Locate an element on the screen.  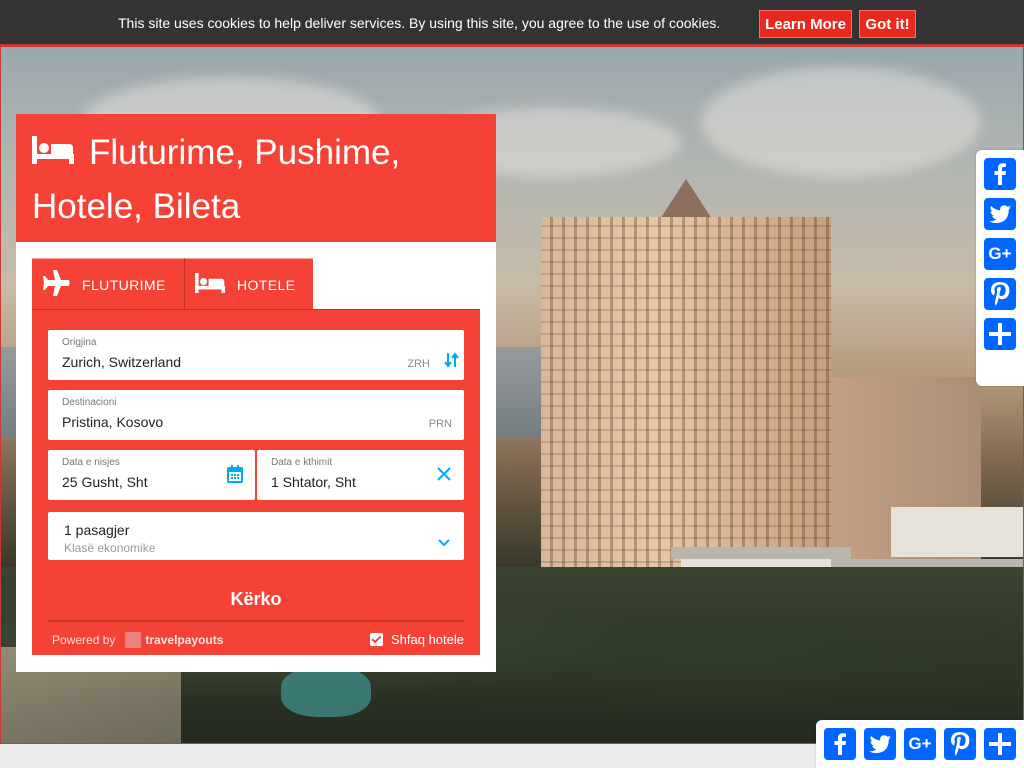
origin-field: Origjina Zurich, Switzerland ZRH is located at coordinates (256, 355).